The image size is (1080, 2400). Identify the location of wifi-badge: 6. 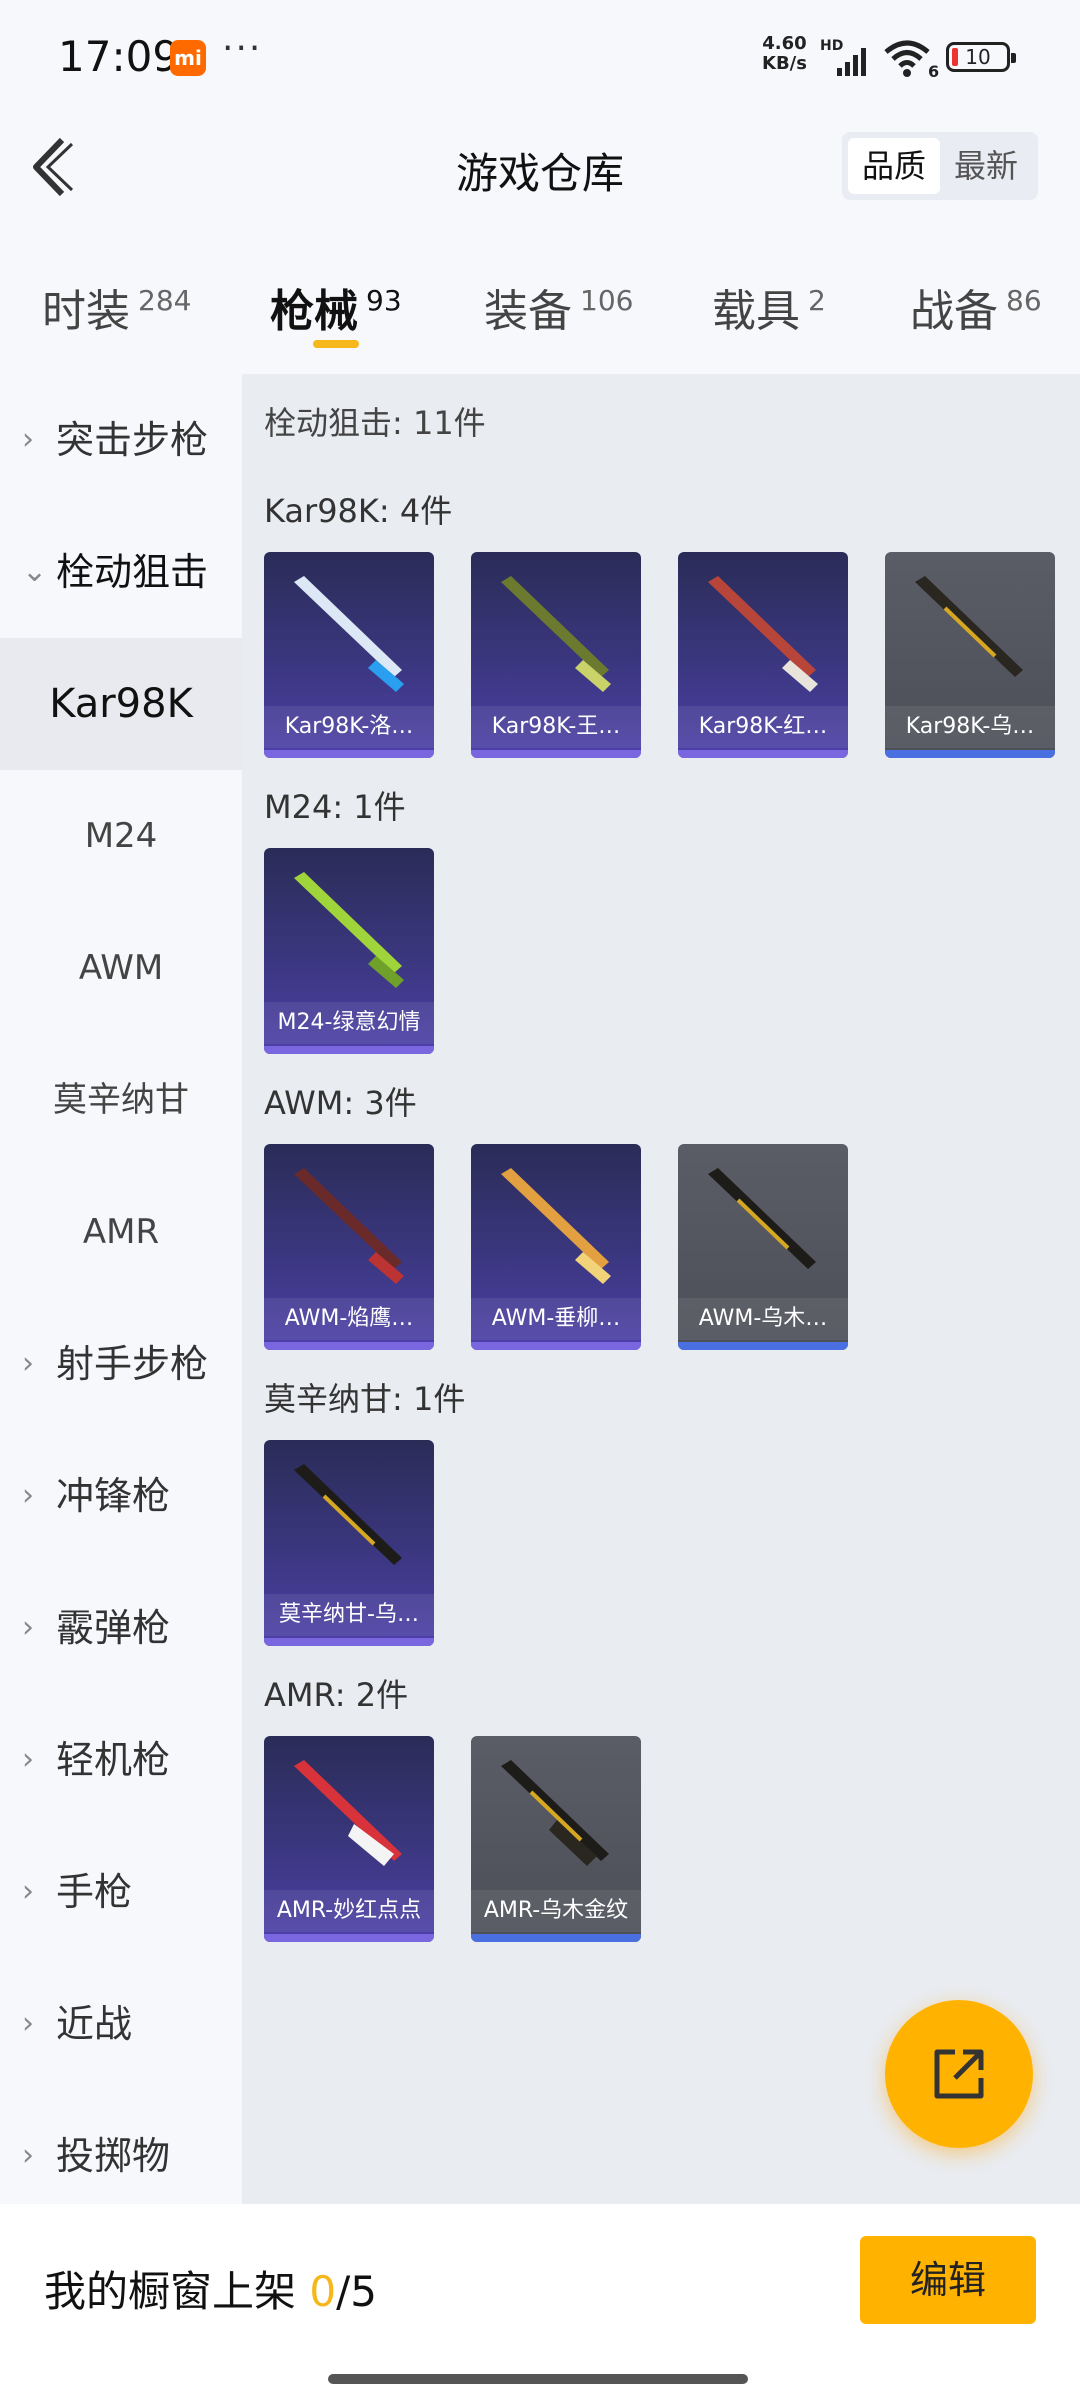
(934, 71).